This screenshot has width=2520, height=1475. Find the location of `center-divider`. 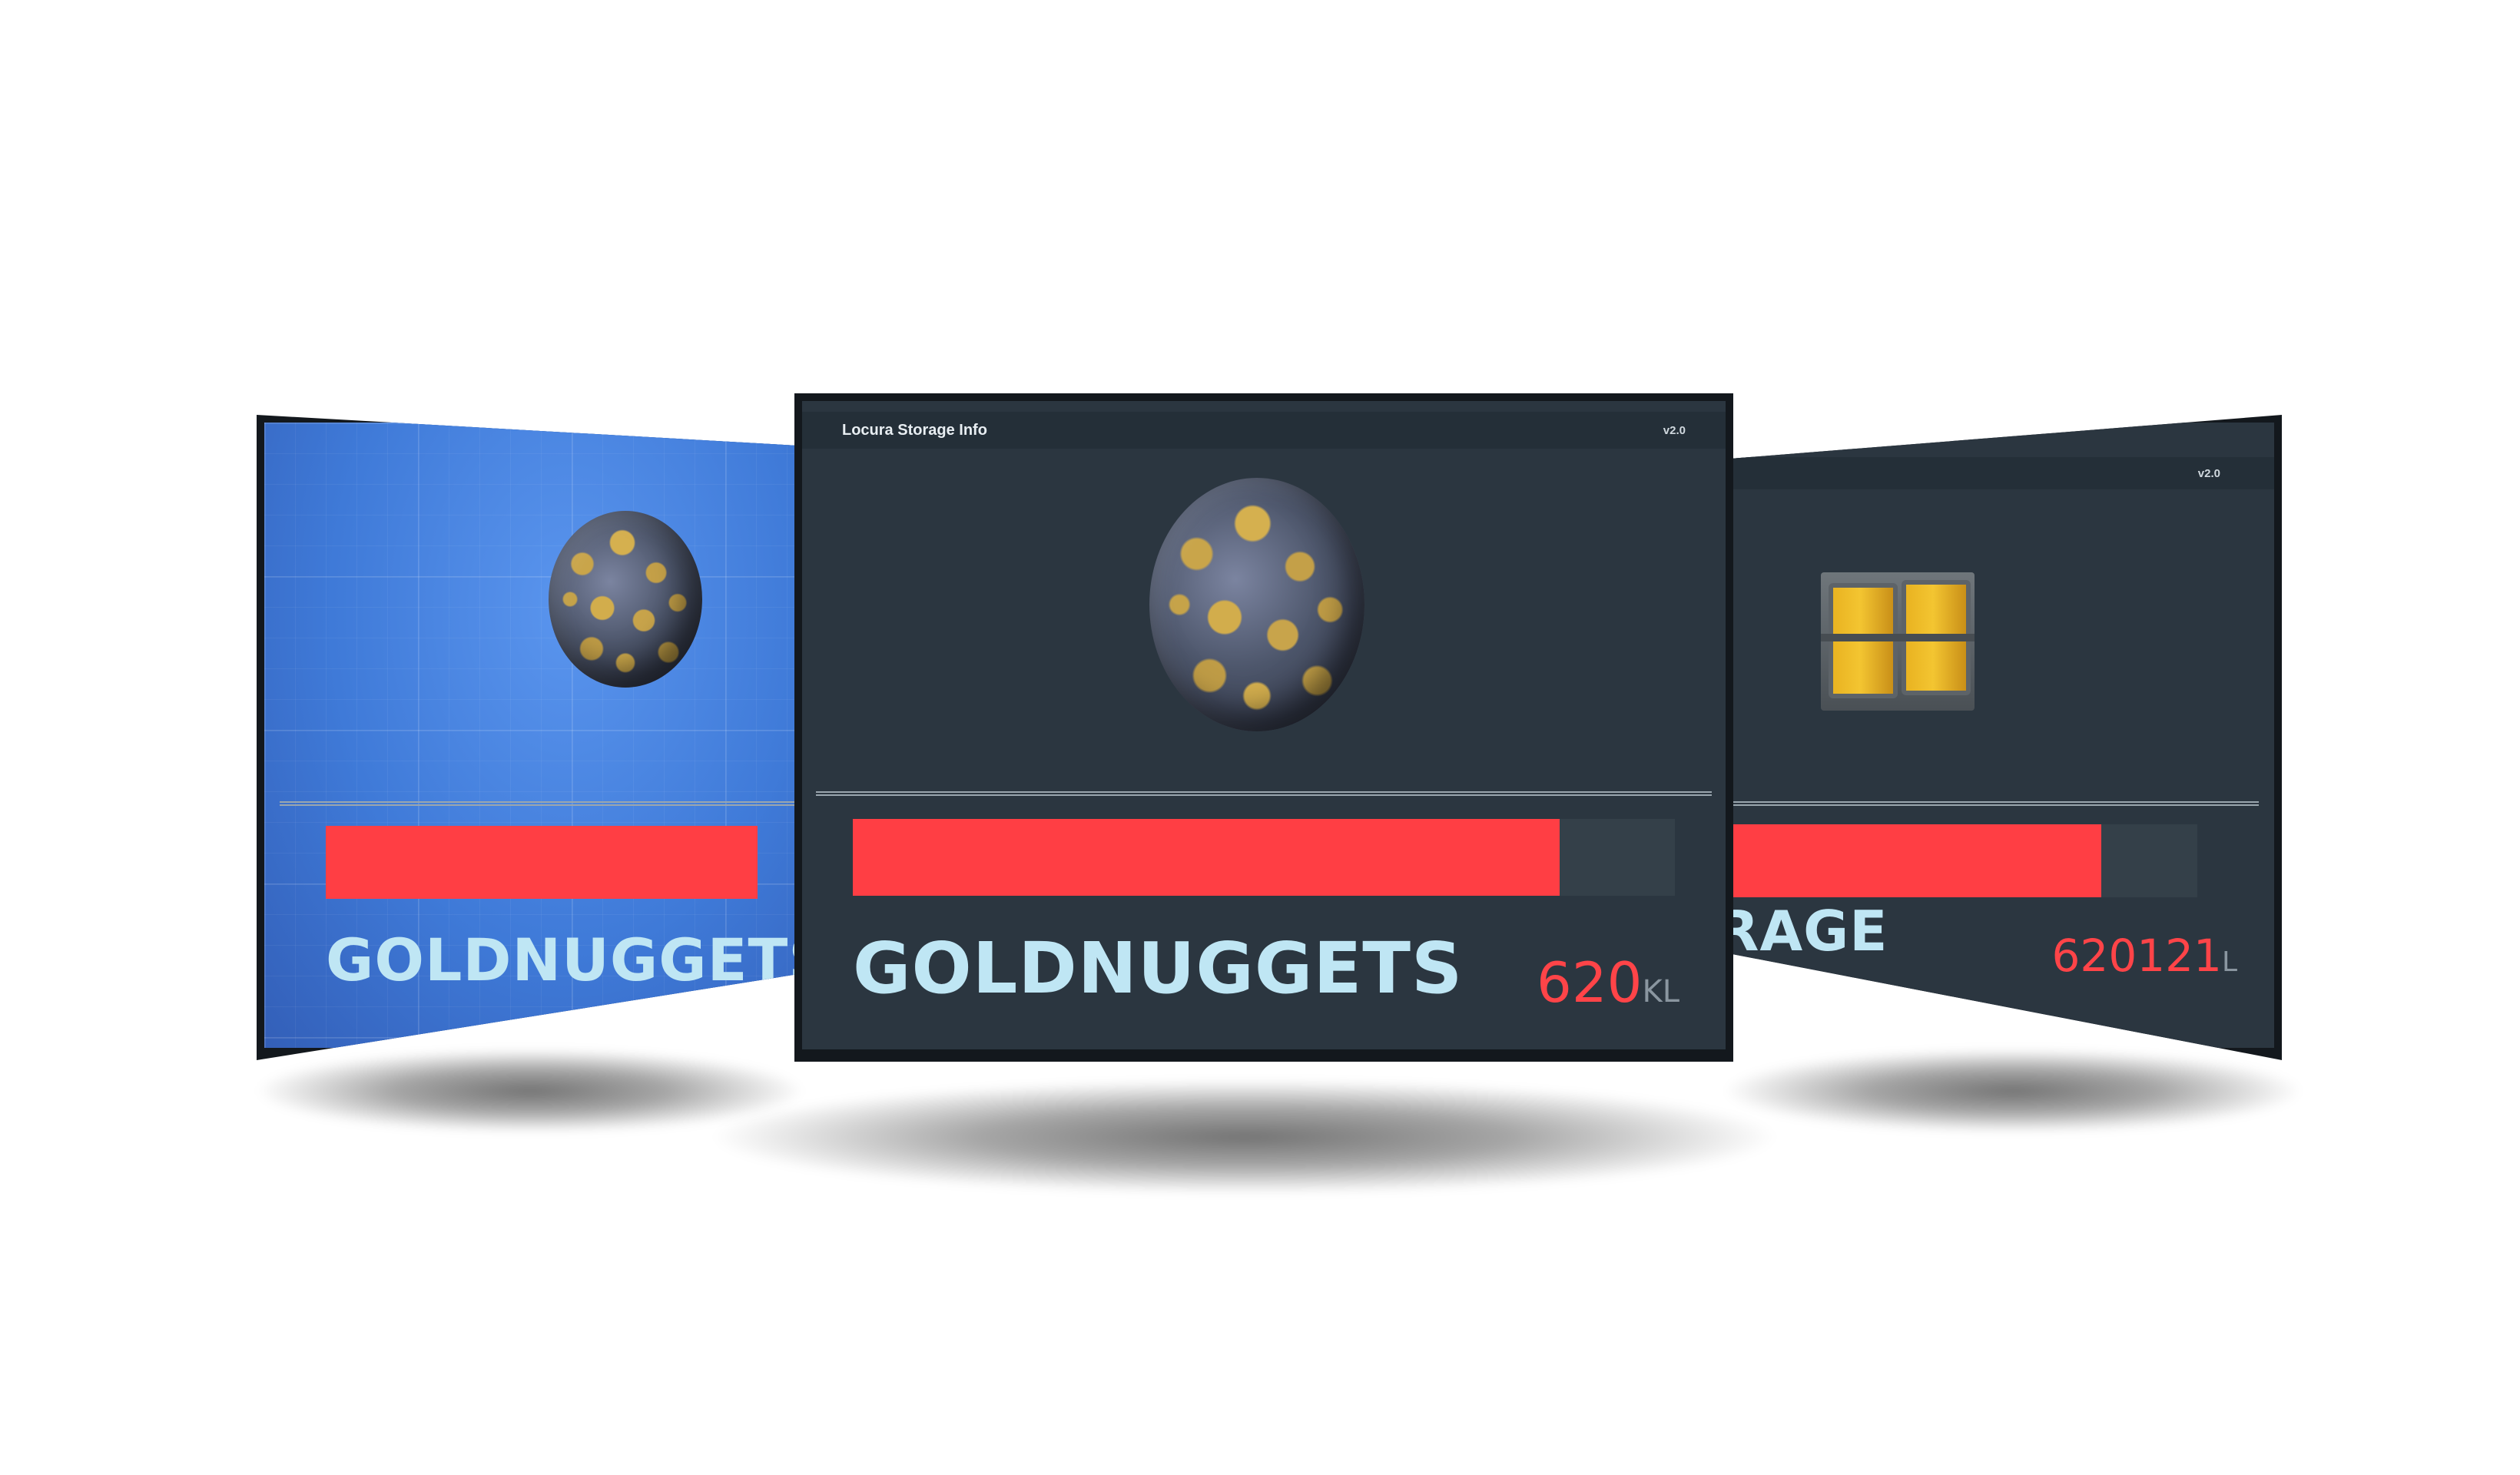

center-divider is located at coordinates (1264, 793).